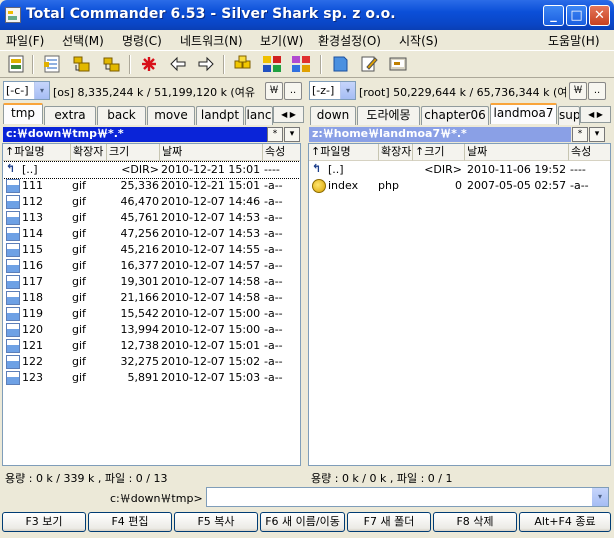 This screenshot has height=538, width=614. What do you see at coordinates (281, 40) in the screenshot?
I see `menu-view: 보기(W)` at bounding box center [281, 40].